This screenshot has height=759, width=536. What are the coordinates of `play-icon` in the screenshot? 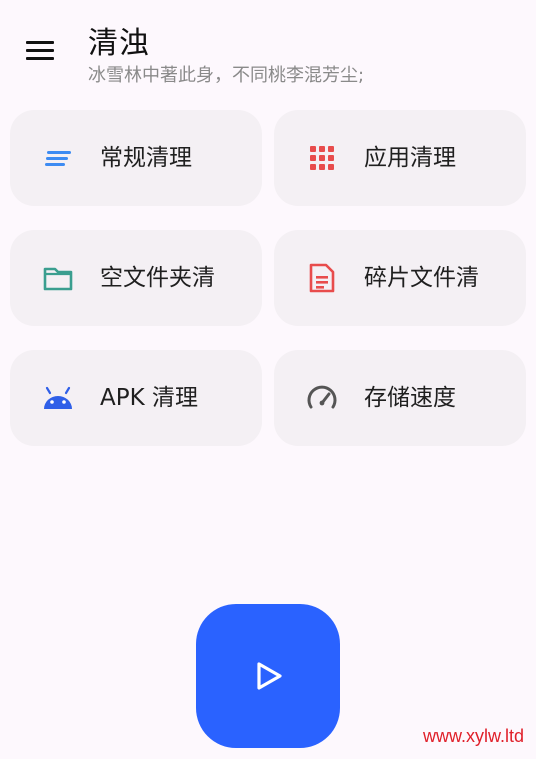 It's located at (269, 676).